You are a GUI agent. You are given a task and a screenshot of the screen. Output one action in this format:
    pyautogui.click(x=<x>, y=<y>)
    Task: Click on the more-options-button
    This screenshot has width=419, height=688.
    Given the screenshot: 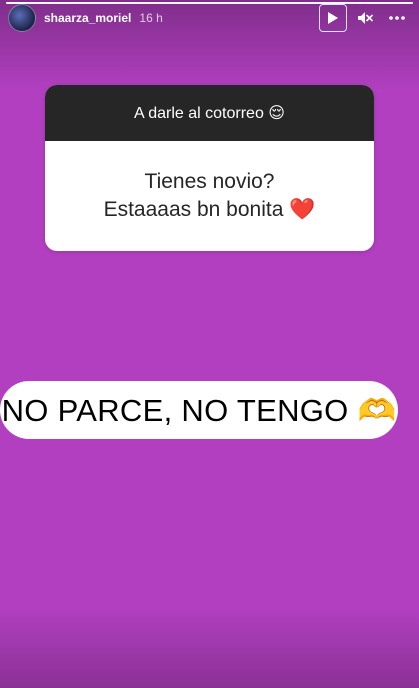 What is the action you would take?
    pyautogui.click(x=397, y=18)
    